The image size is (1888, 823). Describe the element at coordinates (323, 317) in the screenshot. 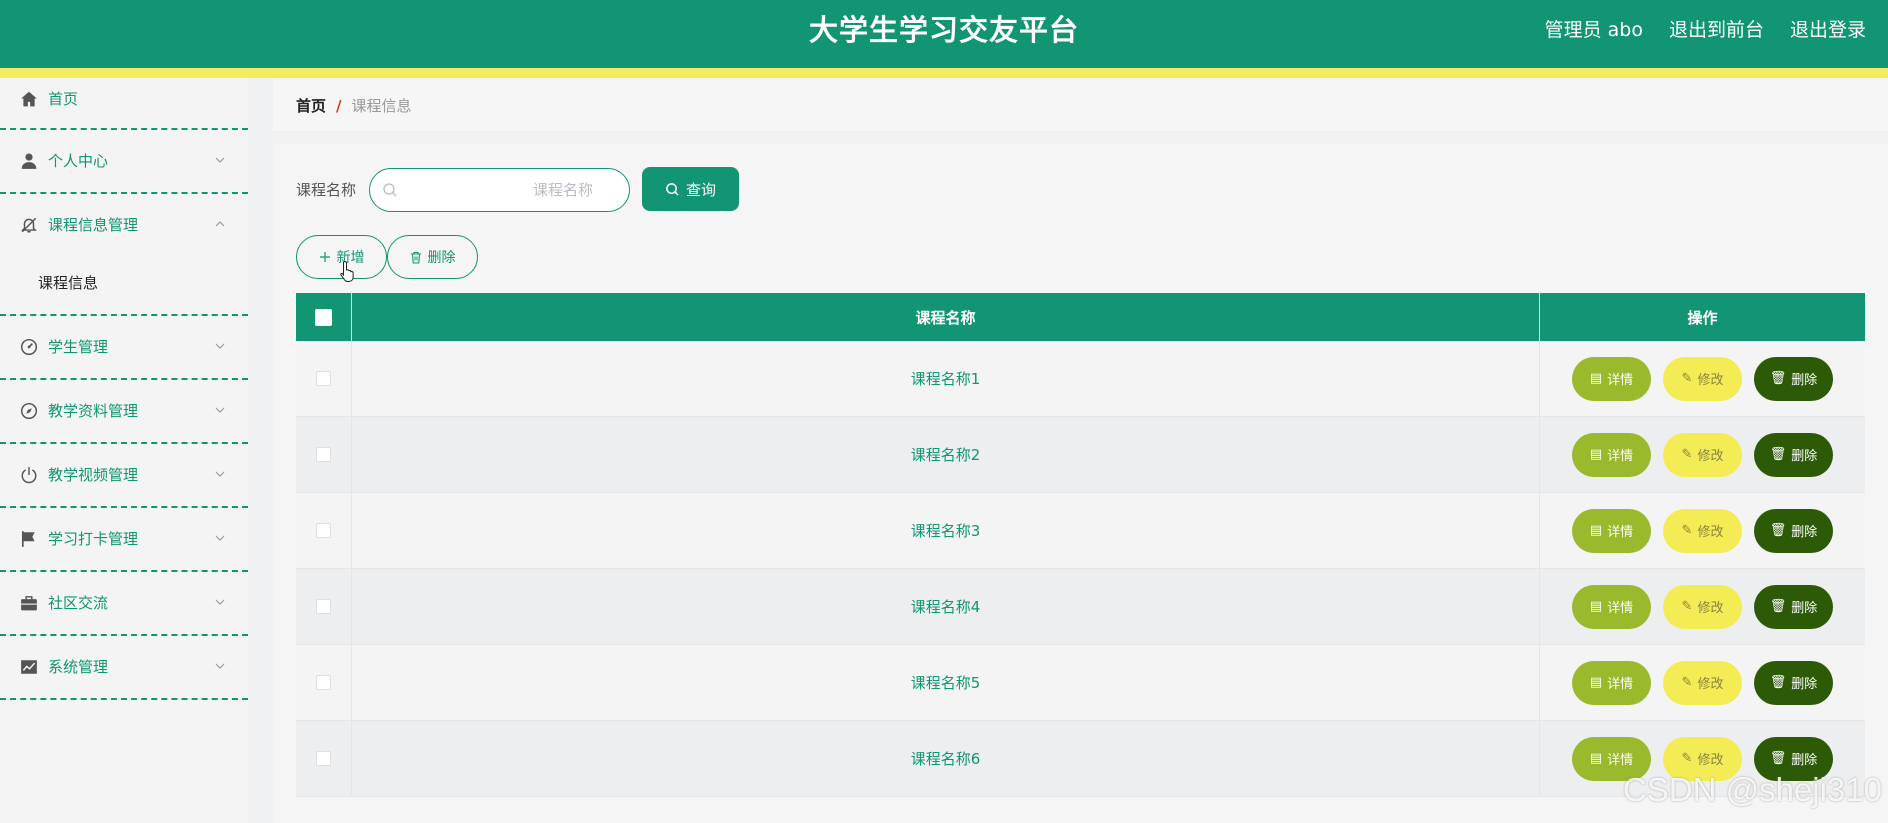

I see `select-all-checkbox` at that location.